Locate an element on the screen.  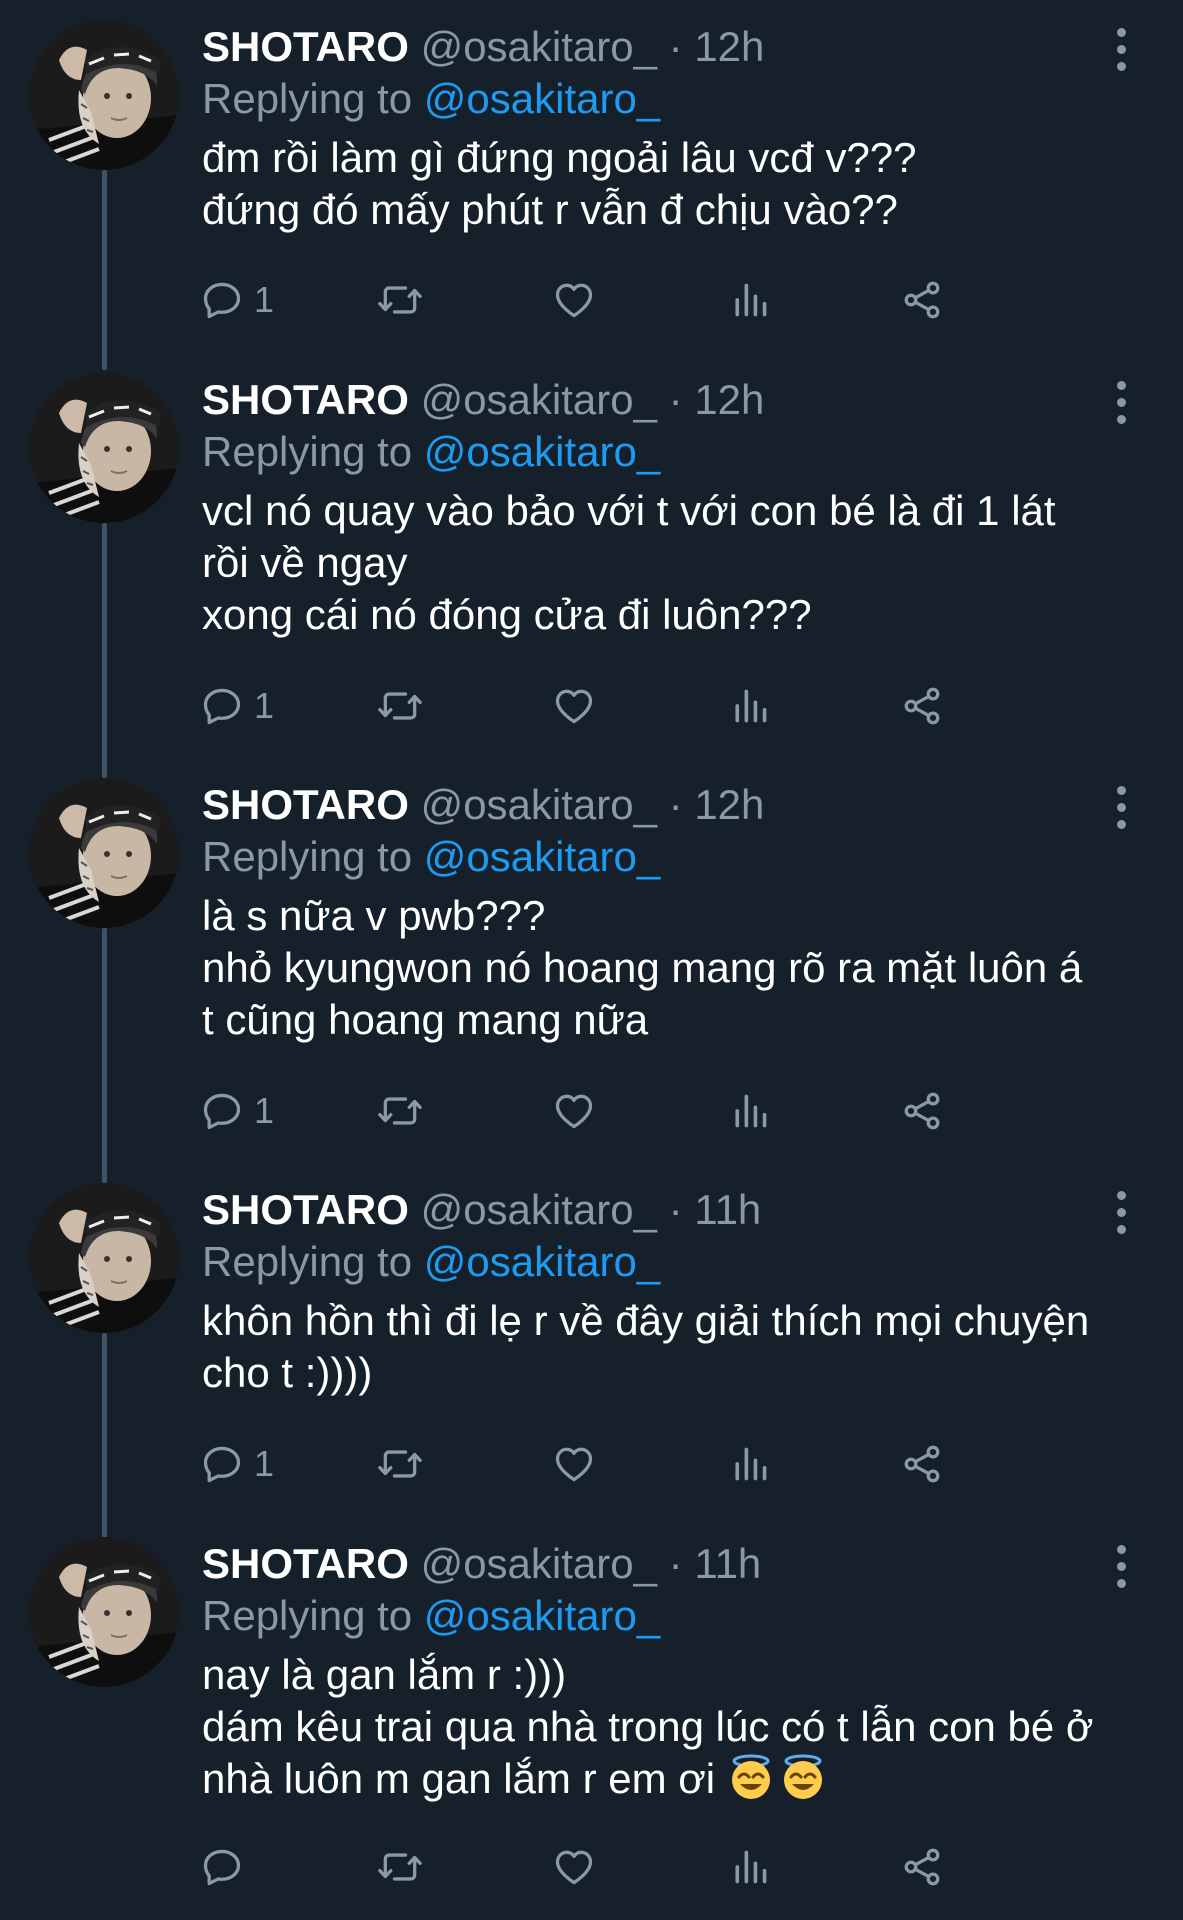
tweet-text-line: là s nữa v pwb??? is located at coordinates (374, 915).